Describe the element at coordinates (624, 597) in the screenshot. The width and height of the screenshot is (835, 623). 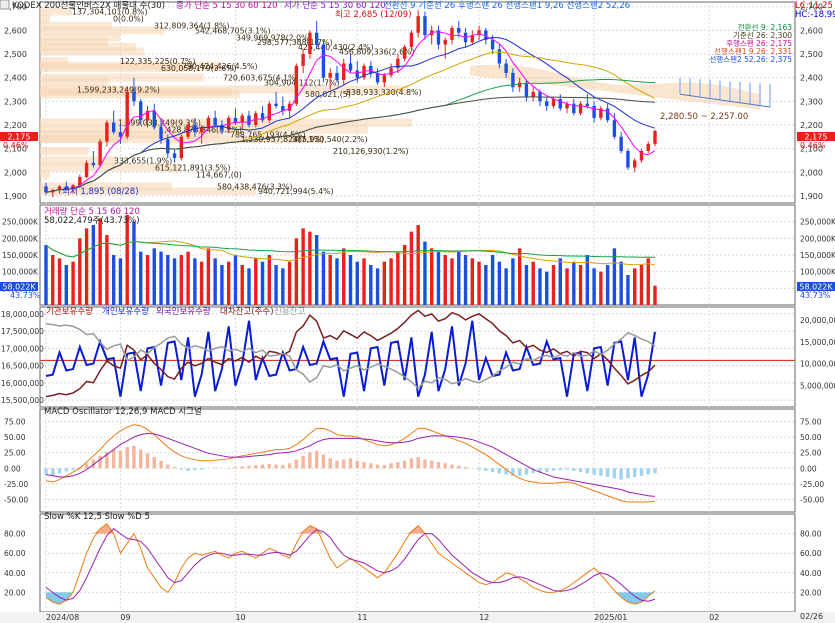
I see `oversold-fill` at that location.